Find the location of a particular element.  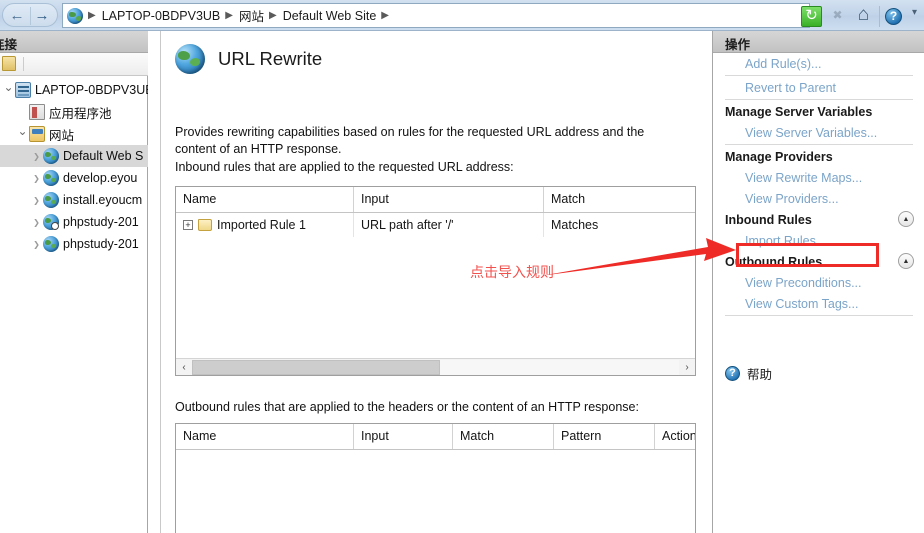

outbound-column-header: Name is located at coordinates (265, 436).